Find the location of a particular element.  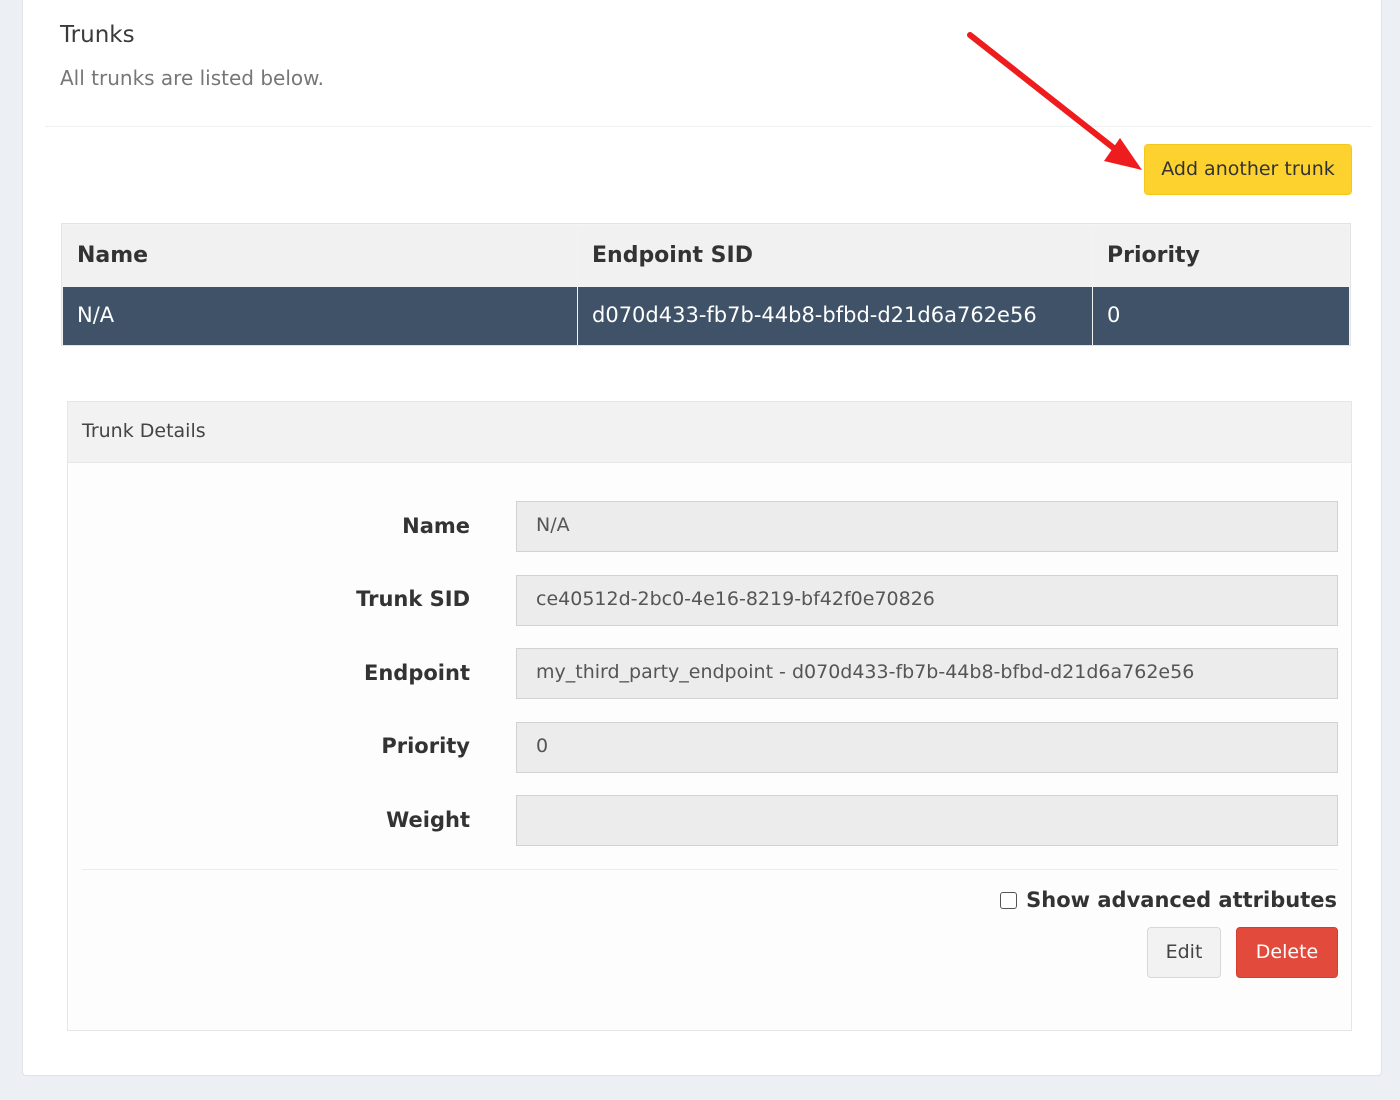

add-trunk-button: Add another trunk is located at coordinates (1248, 169).